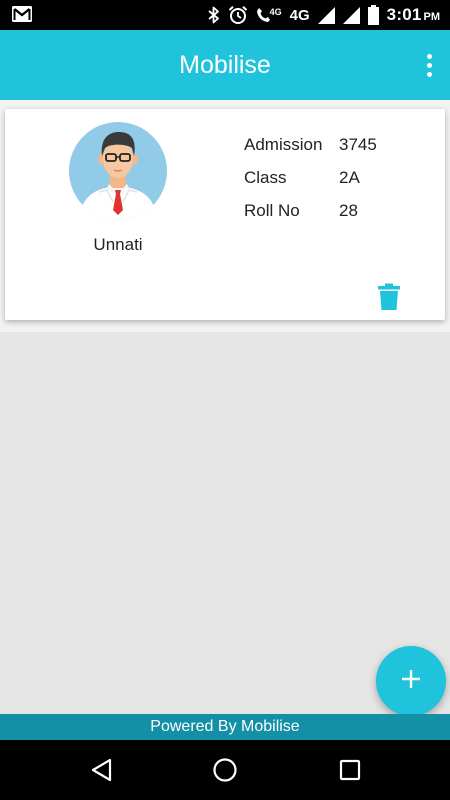 The image size is (450, 800). Describe the element at coordinates (214, 15) in the screenshot. I see `bluetooth-icon` at that location.